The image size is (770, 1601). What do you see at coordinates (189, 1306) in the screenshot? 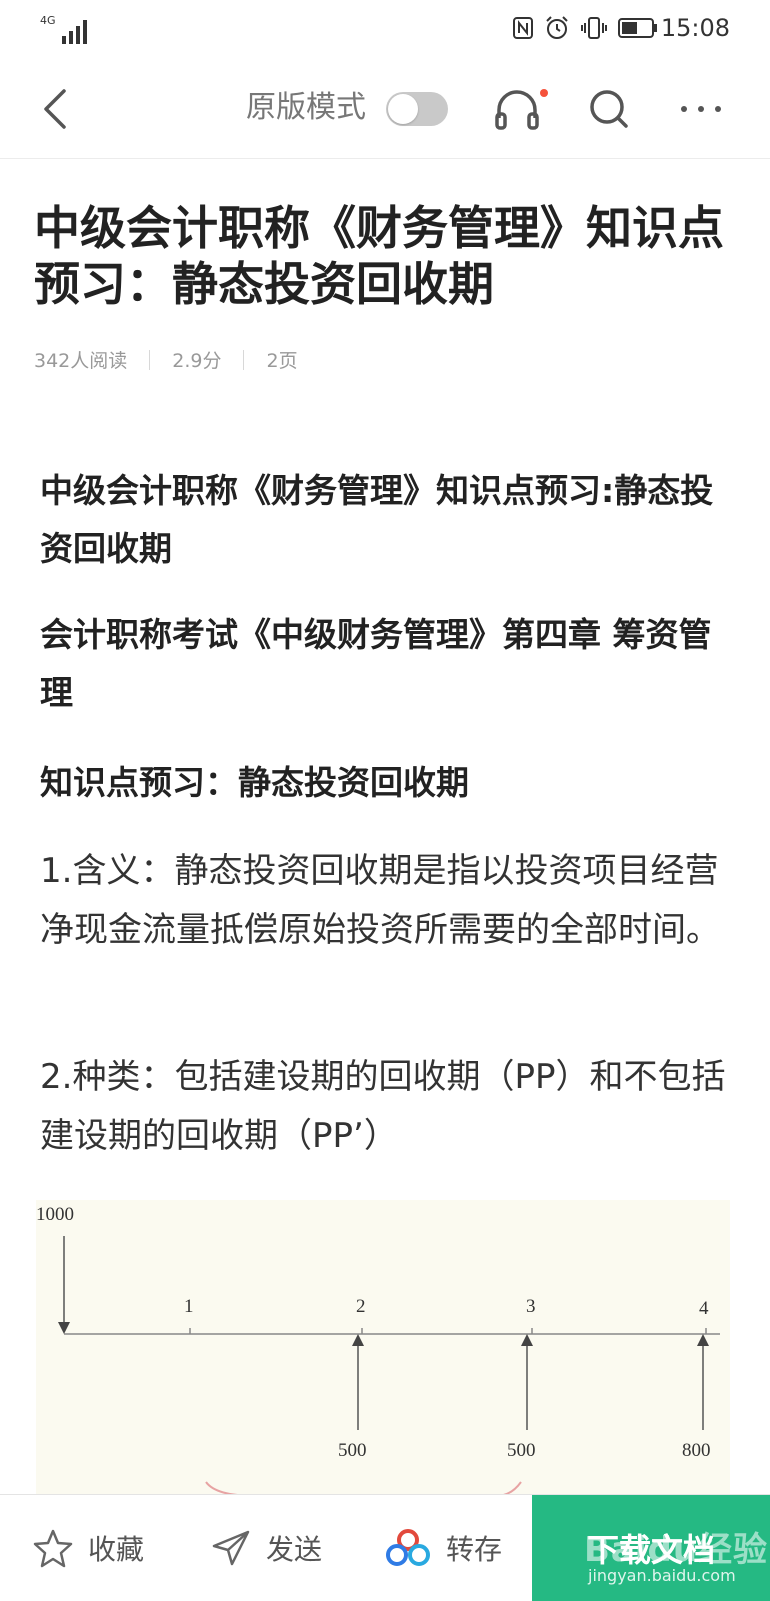
I see `period-label: 1` at bounding box center [189, 1306].